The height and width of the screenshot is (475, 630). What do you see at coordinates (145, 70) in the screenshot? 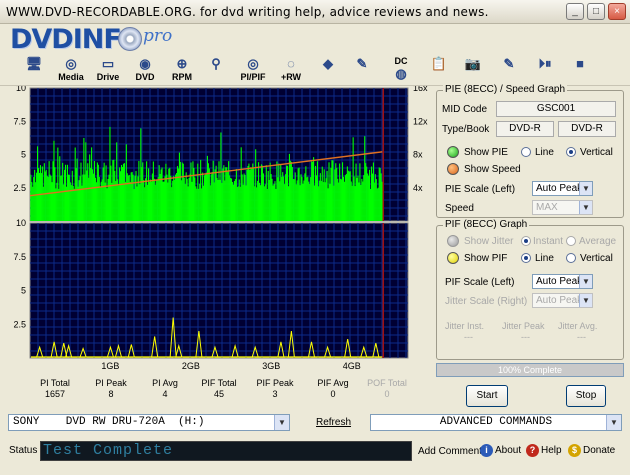
I see `dvd-button: ◉ DVD` at bounding box center [145, 70].